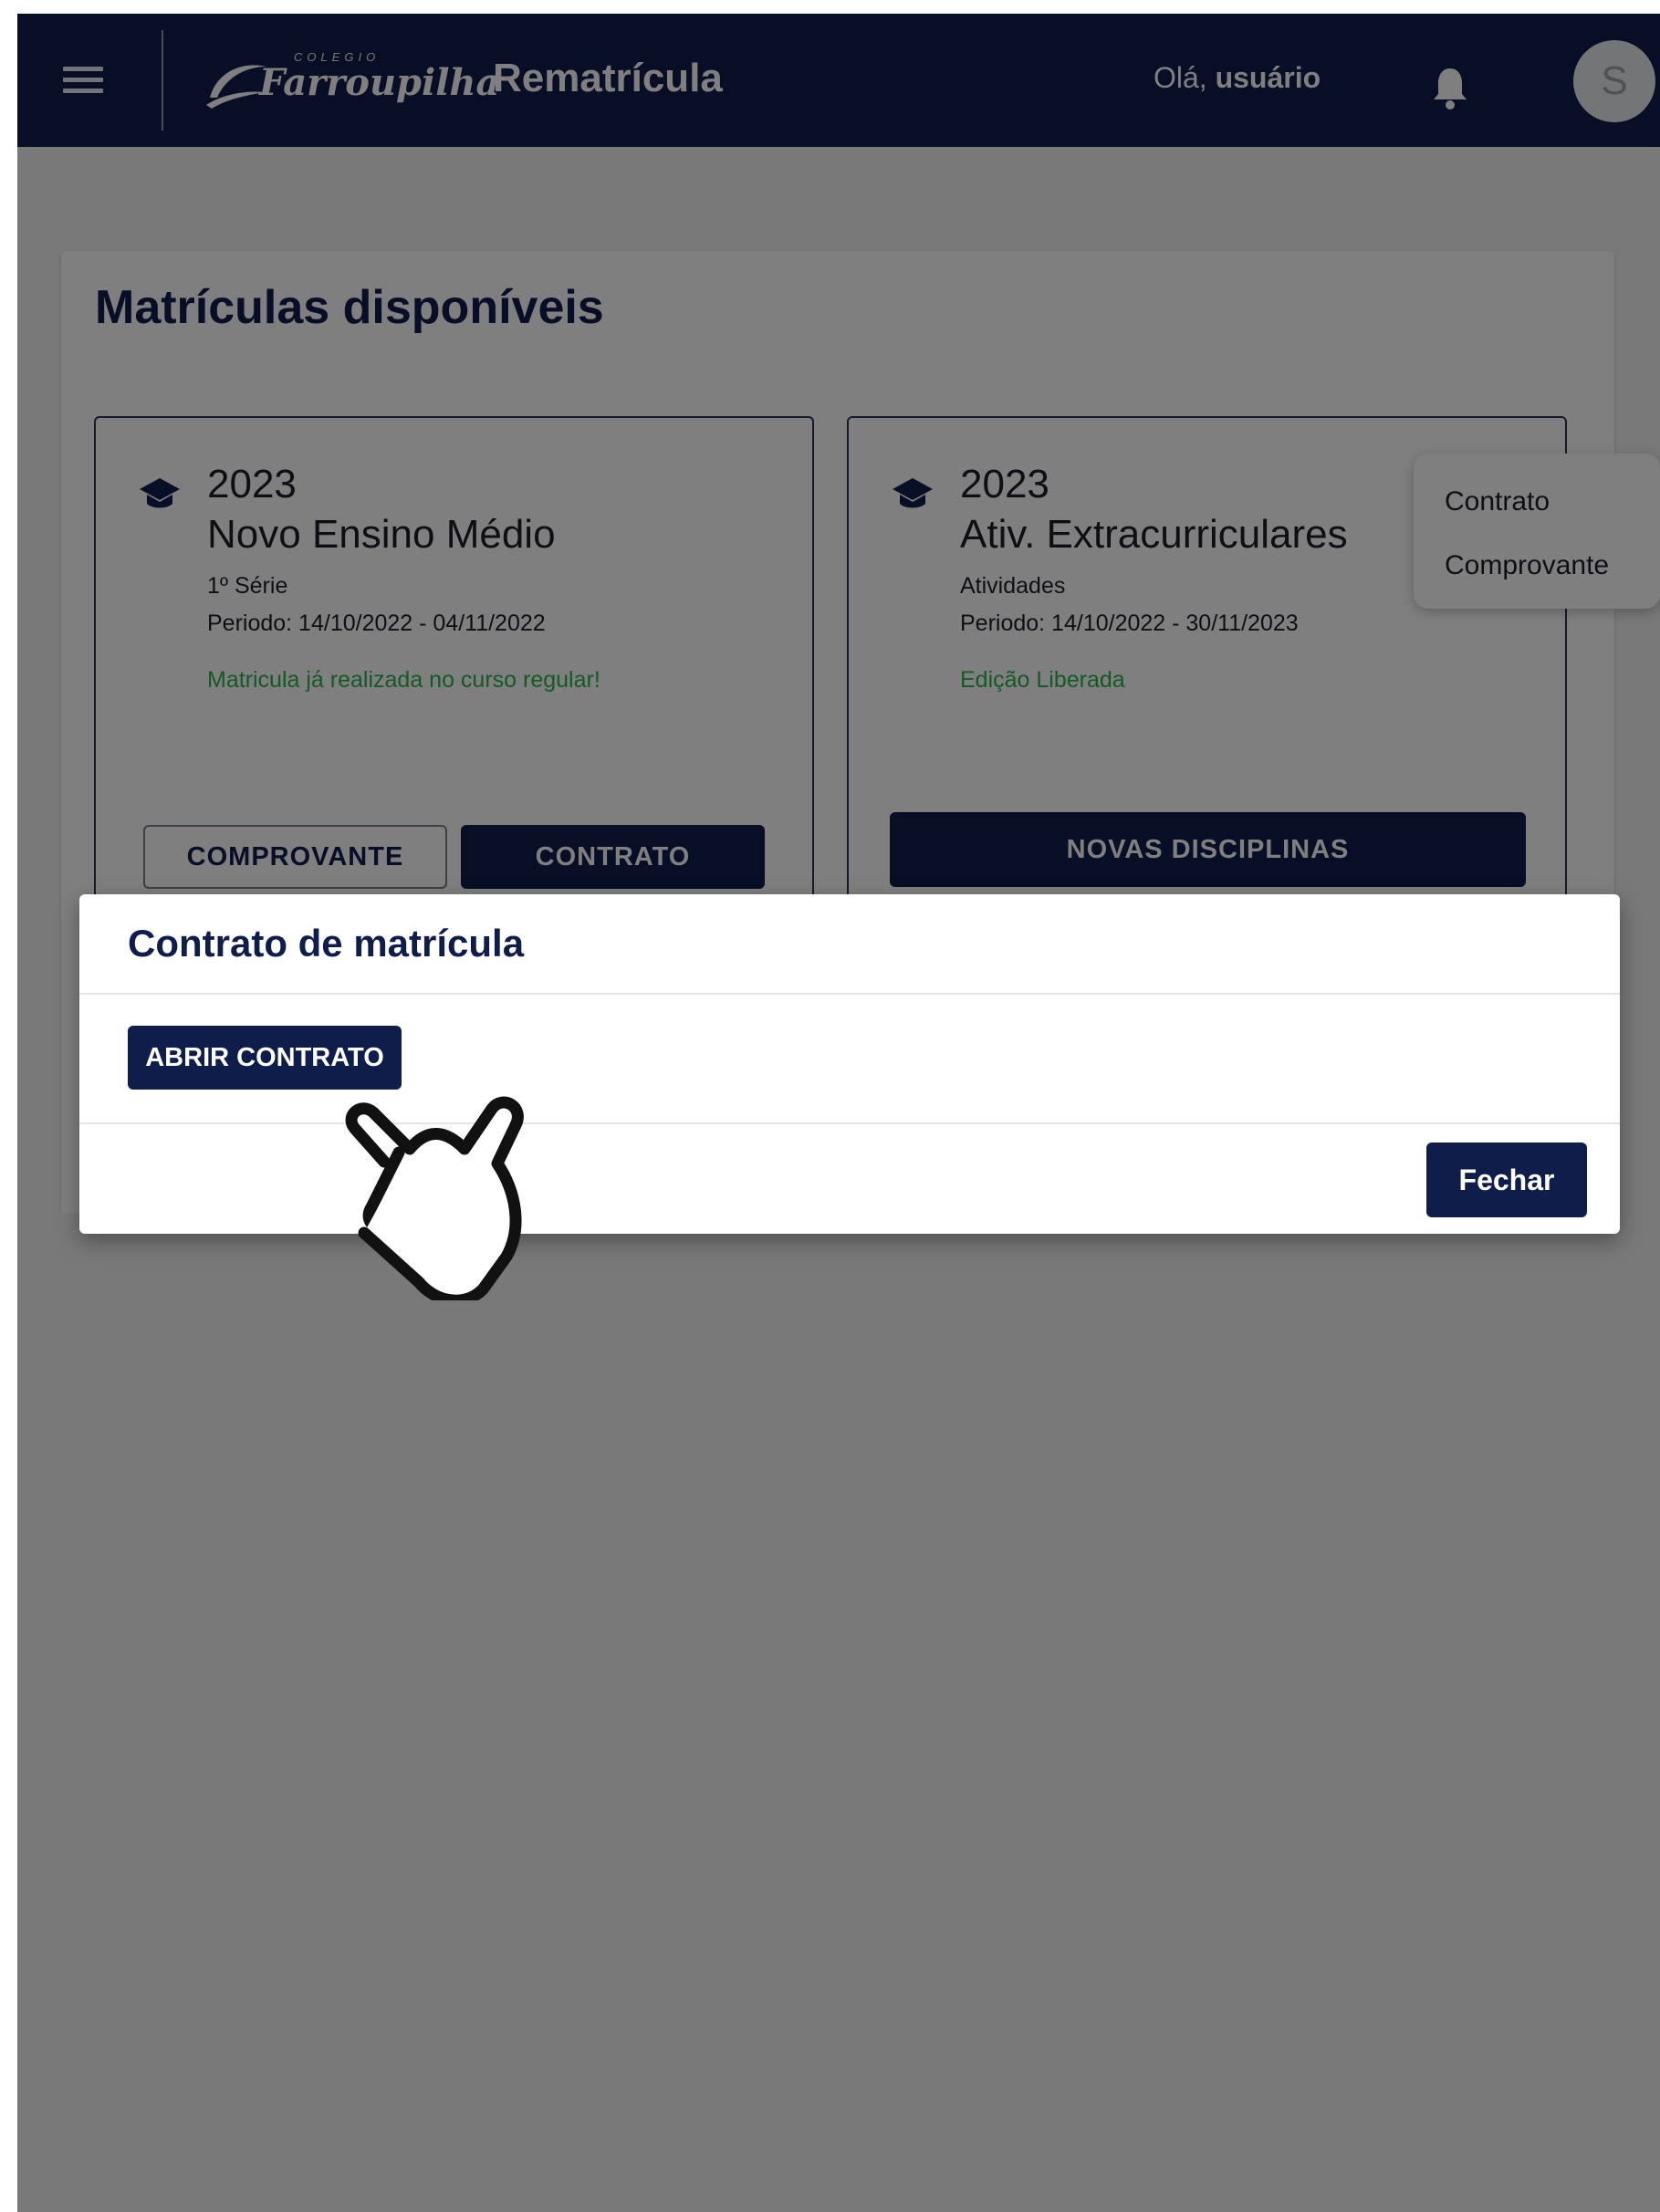 The width and height of the screenshot is (1660, 2212). Describe the element at coordinates (326, 943) in the screenshot. I see `dialog-title: Contrato de matrícula` at that location.